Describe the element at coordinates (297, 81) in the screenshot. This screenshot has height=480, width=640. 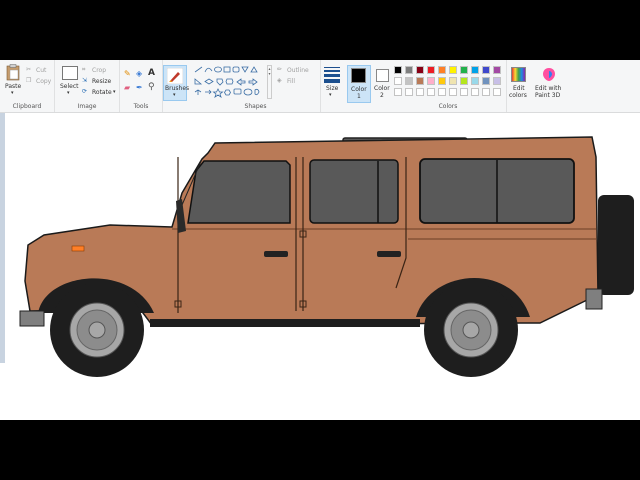
I see `fill-button: ◈ Fill` at that location.